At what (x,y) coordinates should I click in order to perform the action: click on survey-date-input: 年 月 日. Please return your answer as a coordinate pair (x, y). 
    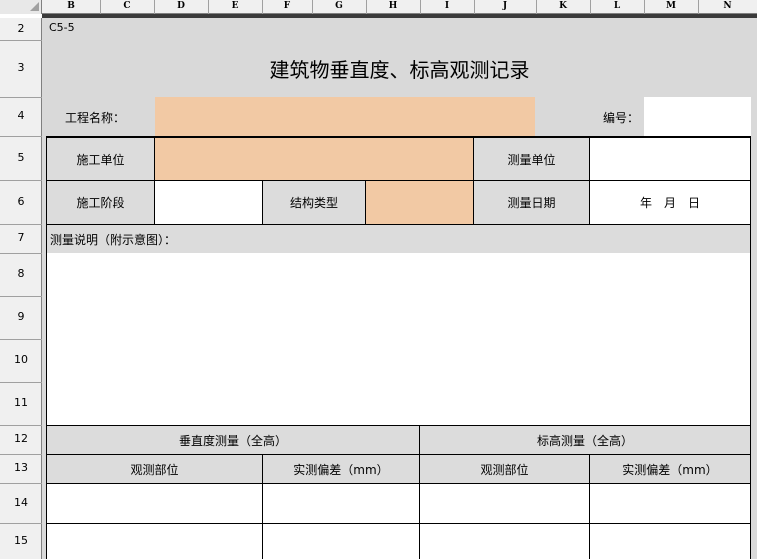
    Looking at the image, I should click on (670, 203).